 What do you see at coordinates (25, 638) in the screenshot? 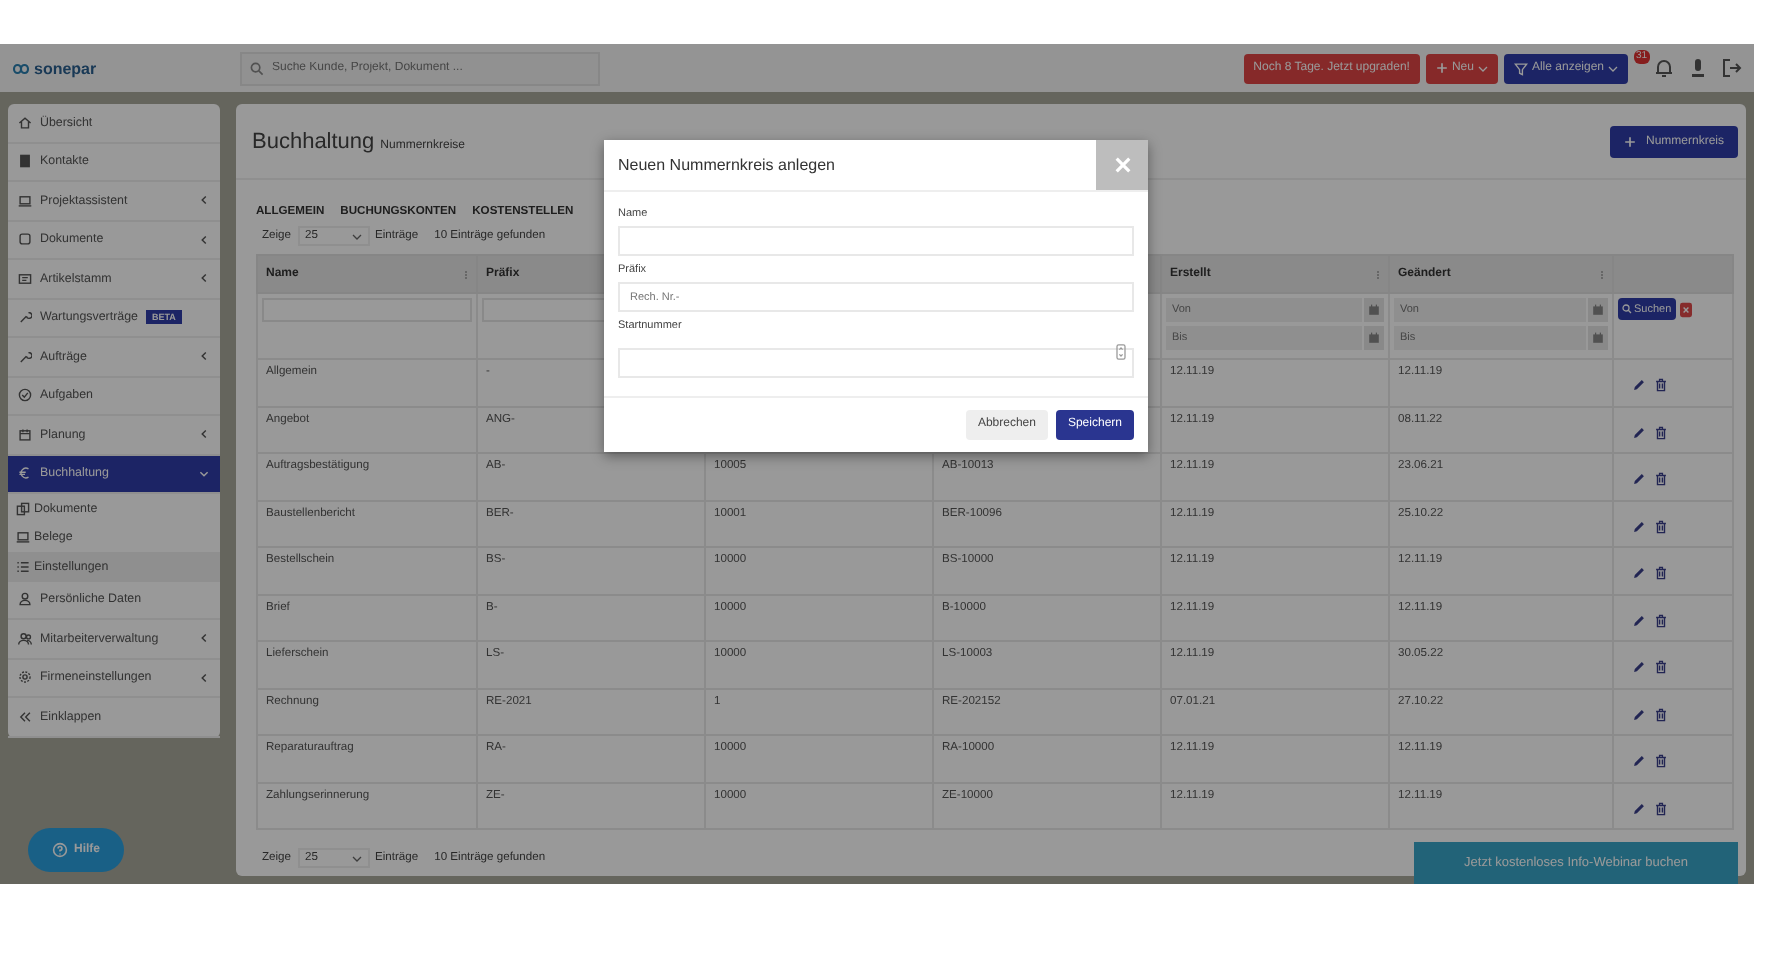
I see `users-icon` at bounding box center [25, 638].